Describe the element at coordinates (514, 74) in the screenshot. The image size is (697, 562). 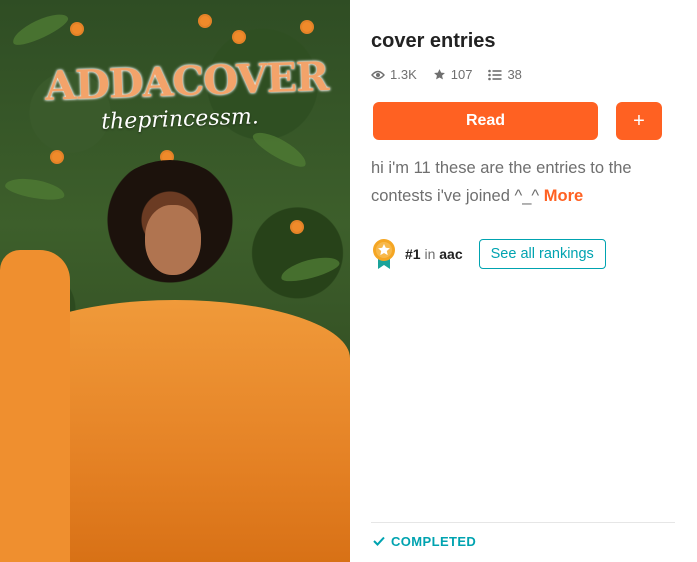
I see `parts-count: 38` at that location.